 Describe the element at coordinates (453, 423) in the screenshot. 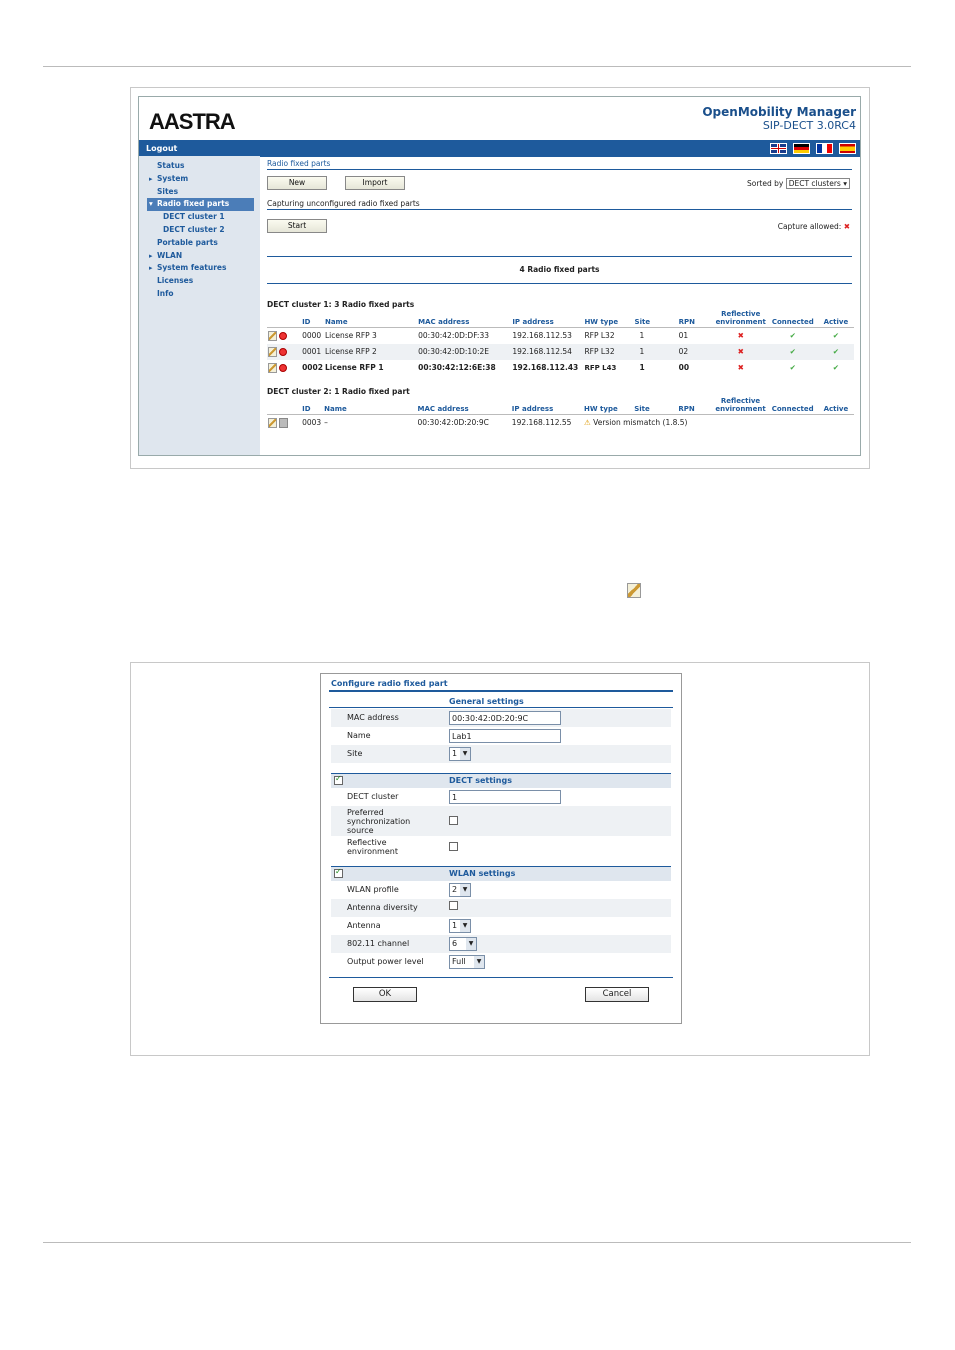

I see `row-mac: 00:30:42:0D:20:9C` at that location.